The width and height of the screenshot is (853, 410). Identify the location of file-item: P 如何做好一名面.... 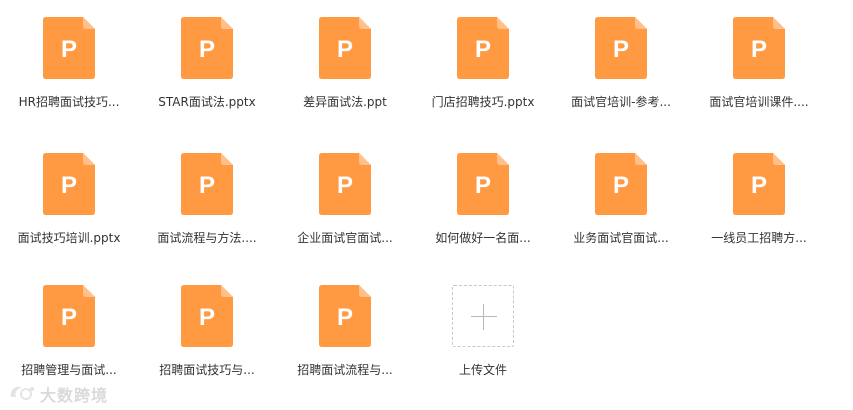
(483, 196).